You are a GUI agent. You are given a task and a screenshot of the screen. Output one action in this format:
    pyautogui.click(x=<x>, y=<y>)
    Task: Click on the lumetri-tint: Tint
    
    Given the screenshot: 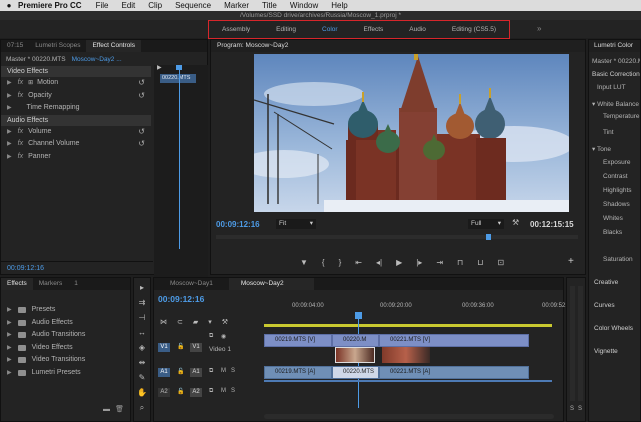 What is the action you would take?
    pyautogui.click(x=614, y=132)
    